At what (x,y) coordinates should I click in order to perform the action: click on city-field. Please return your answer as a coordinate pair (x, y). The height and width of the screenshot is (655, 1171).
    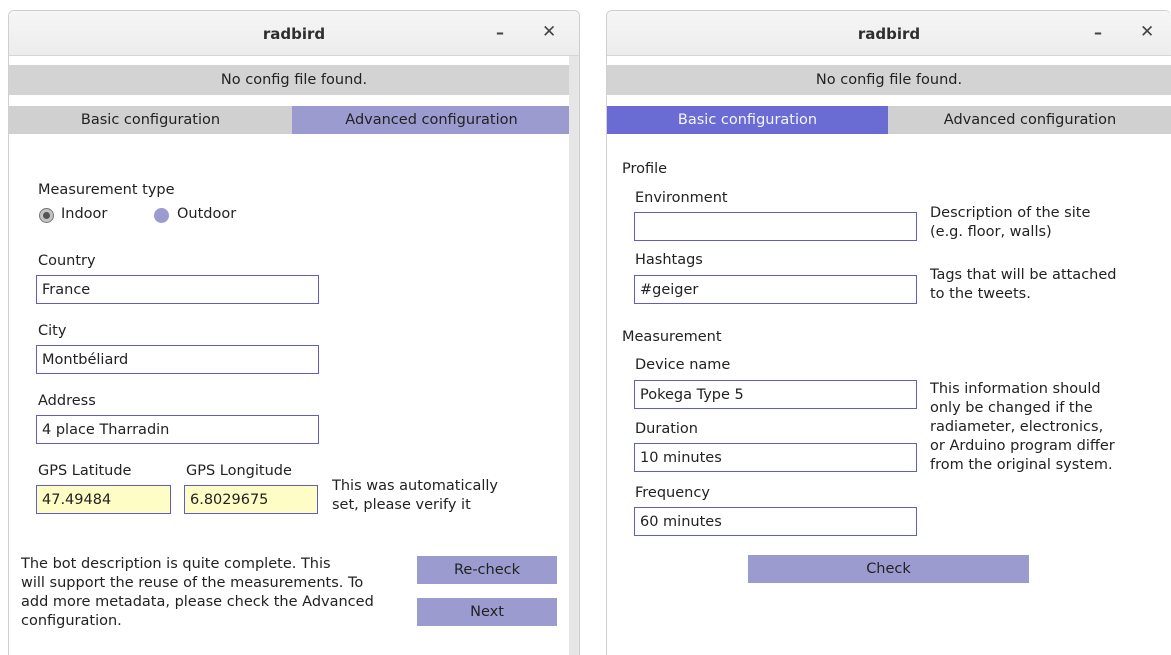
    Looking at the image, I should click on (177, 359).